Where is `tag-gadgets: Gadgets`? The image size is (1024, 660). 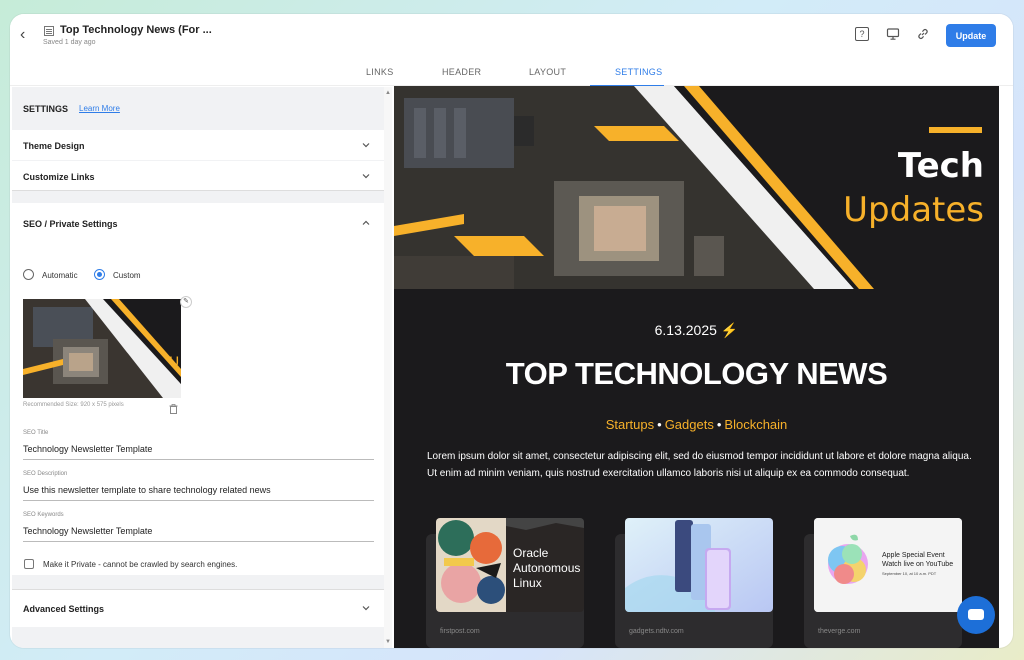 tag-gadgets: Gadgets is located at coordinates (689, 424).